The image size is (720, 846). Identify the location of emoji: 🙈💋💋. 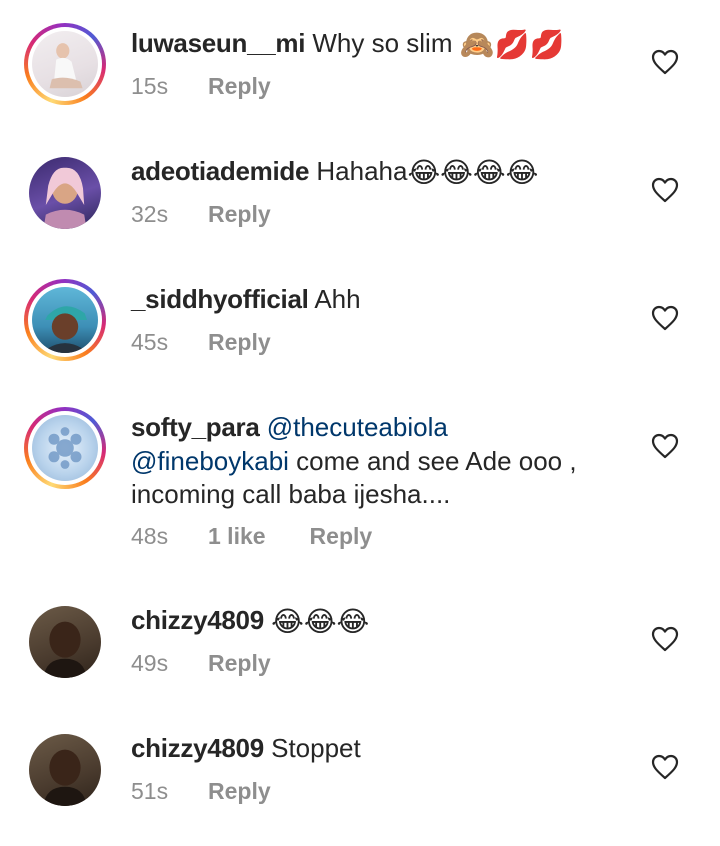
(512, 44).